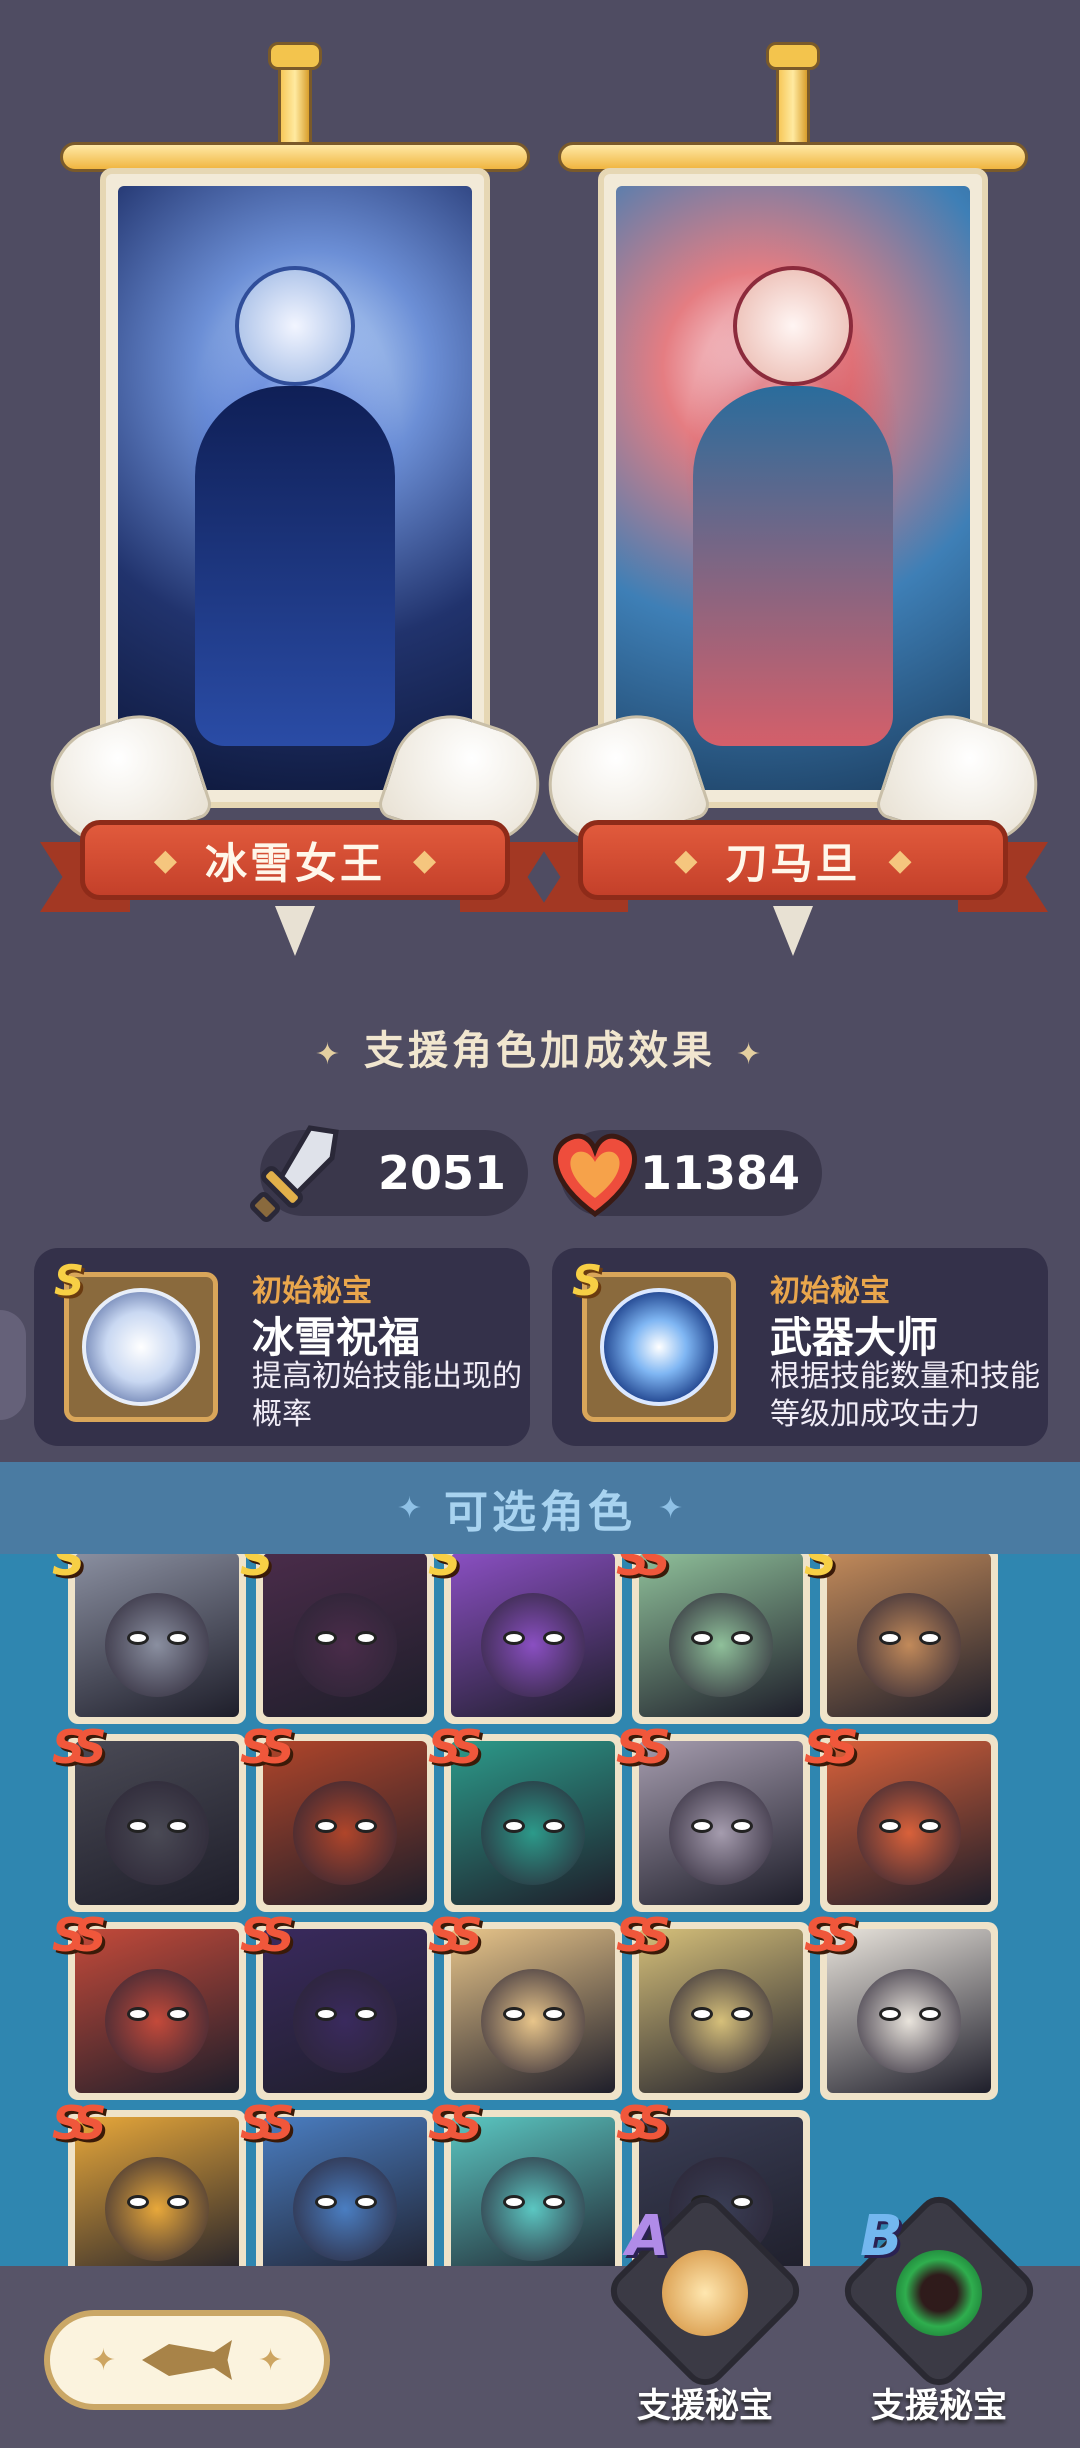 The image size is (1080, 2448). Describe the element at coordinates (329, 1054) in the screenshot. I see `title-deco-left-icon: ✦` at that location.